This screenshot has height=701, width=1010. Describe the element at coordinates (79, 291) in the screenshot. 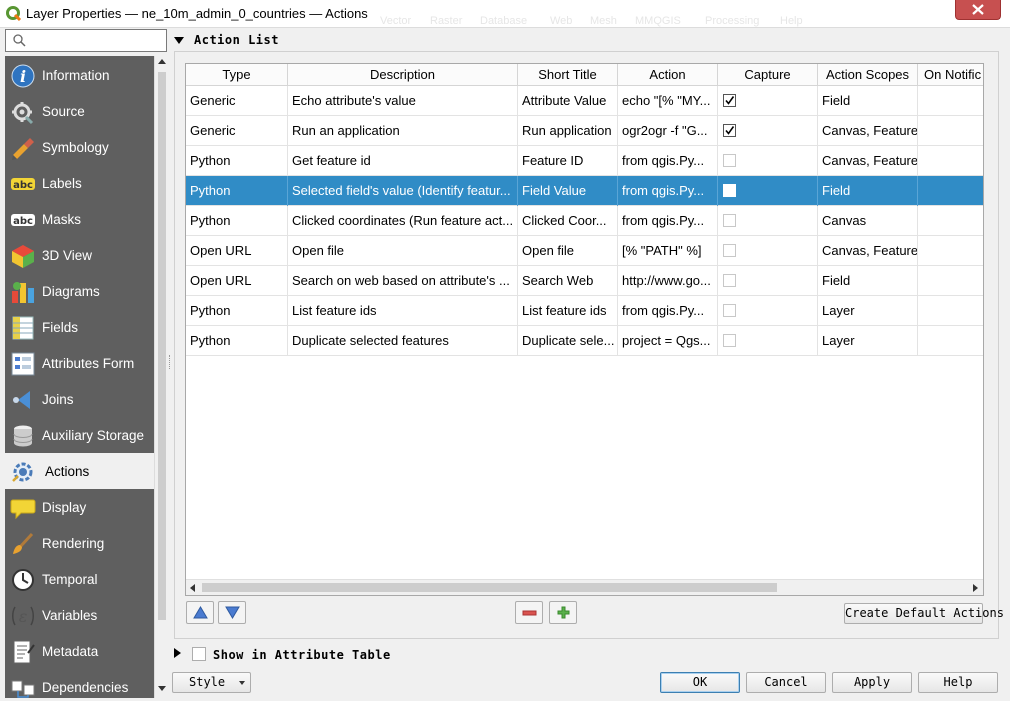

I see `sidebar-item-diagrams: Diagrams` at that location.